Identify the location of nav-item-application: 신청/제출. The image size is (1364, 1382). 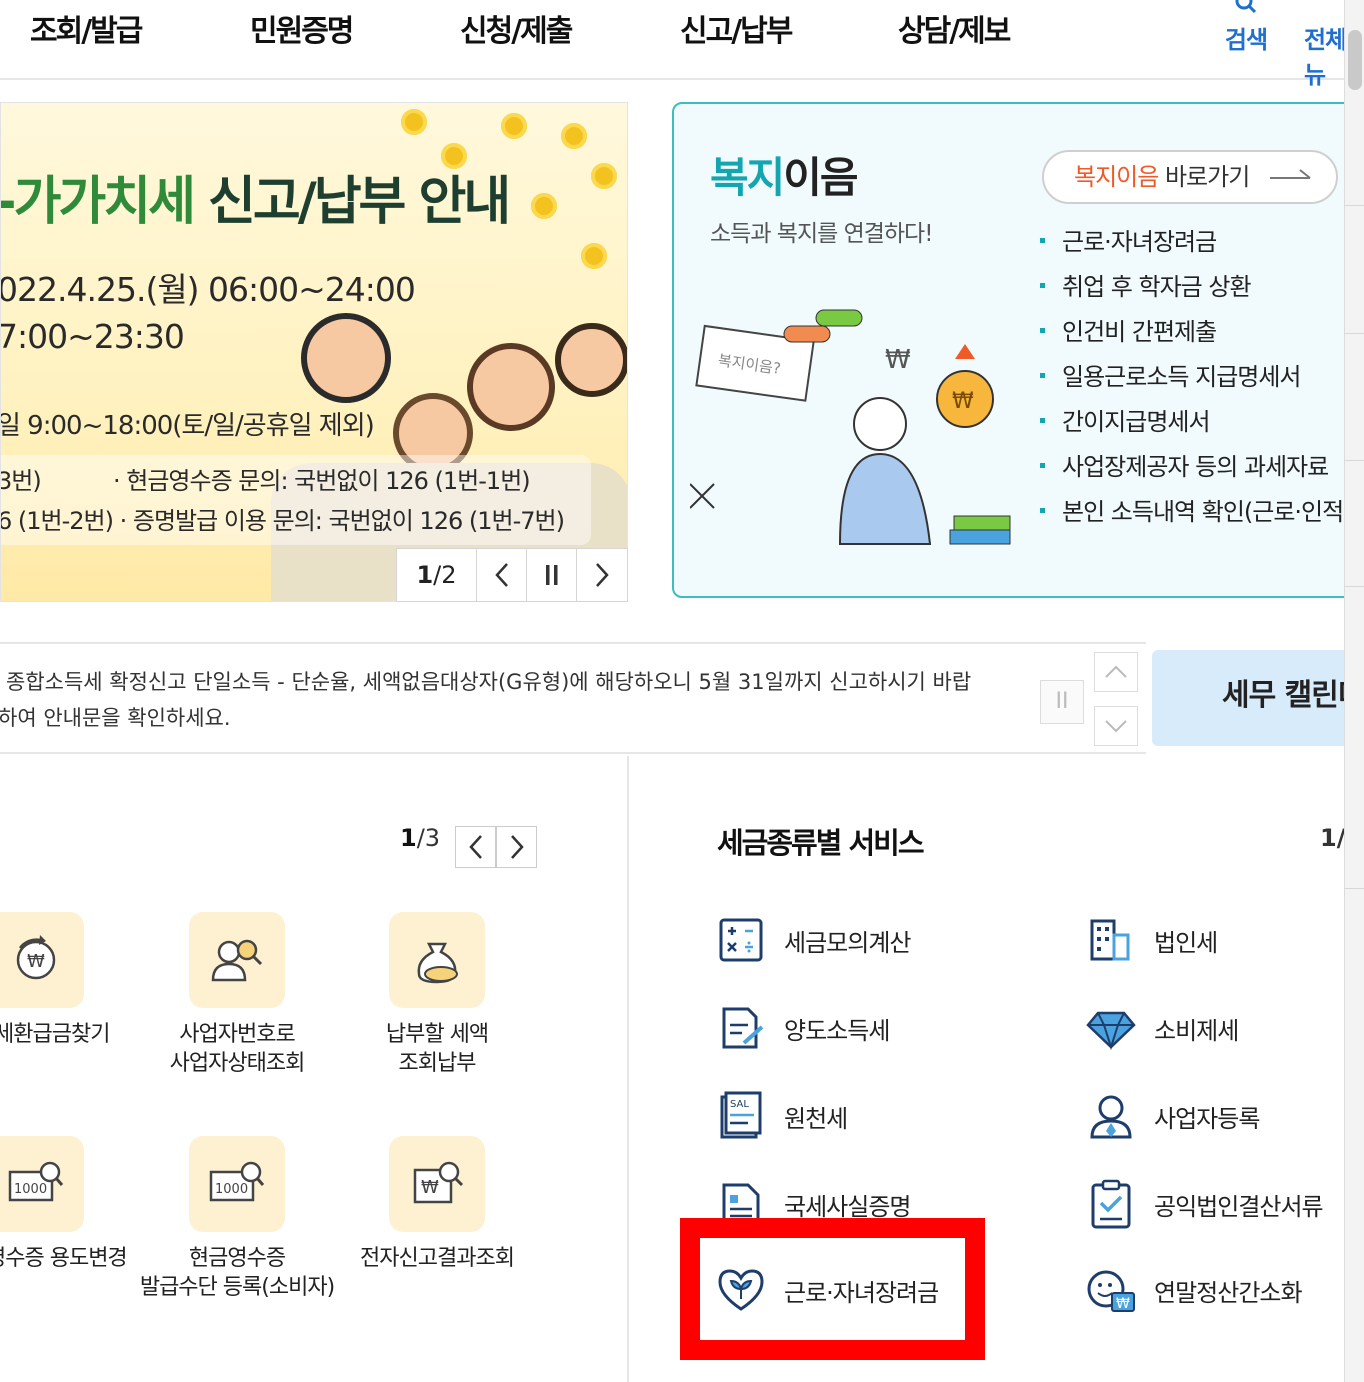
(516, 28).